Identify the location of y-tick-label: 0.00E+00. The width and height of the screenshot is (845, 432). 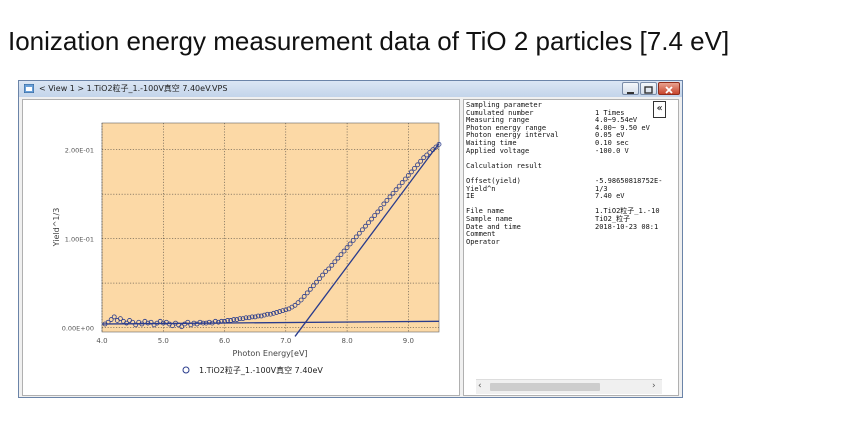
(78, 329).